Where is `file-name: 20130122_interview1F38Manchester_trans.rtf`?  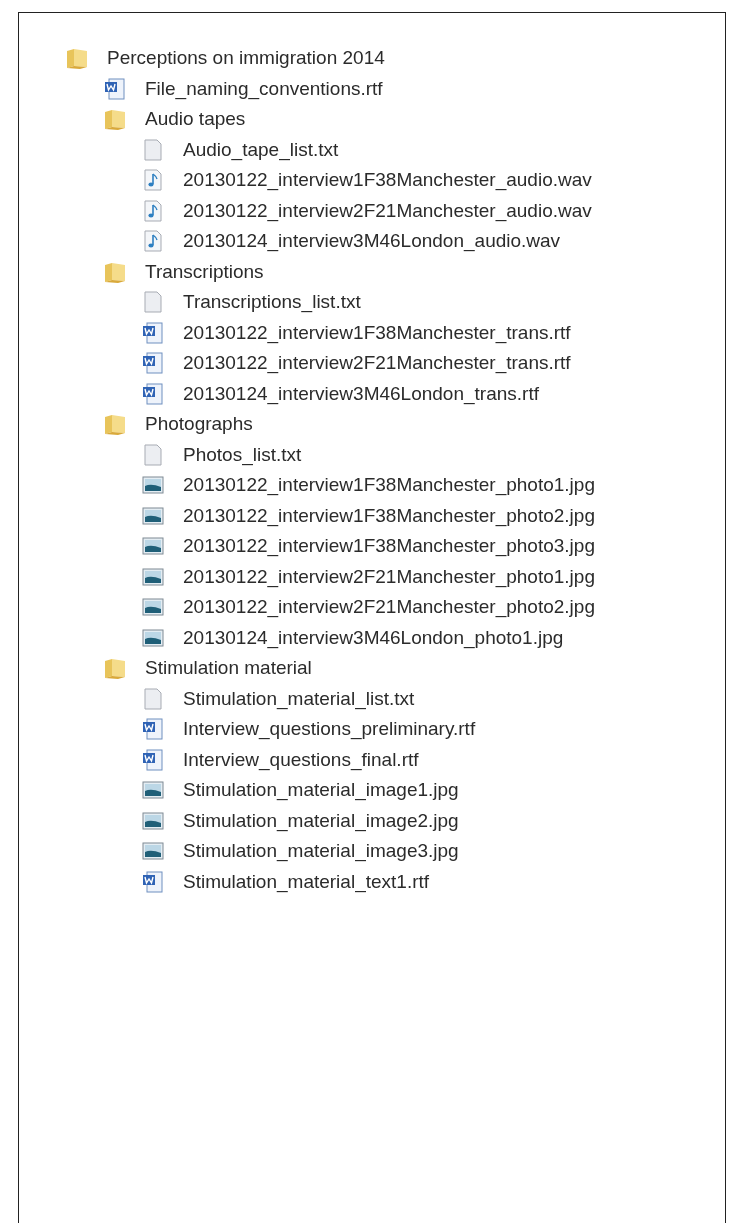
file-name: 20130122_interview1F38Manchester_trans.rtf is located at coordinates (377, 332).